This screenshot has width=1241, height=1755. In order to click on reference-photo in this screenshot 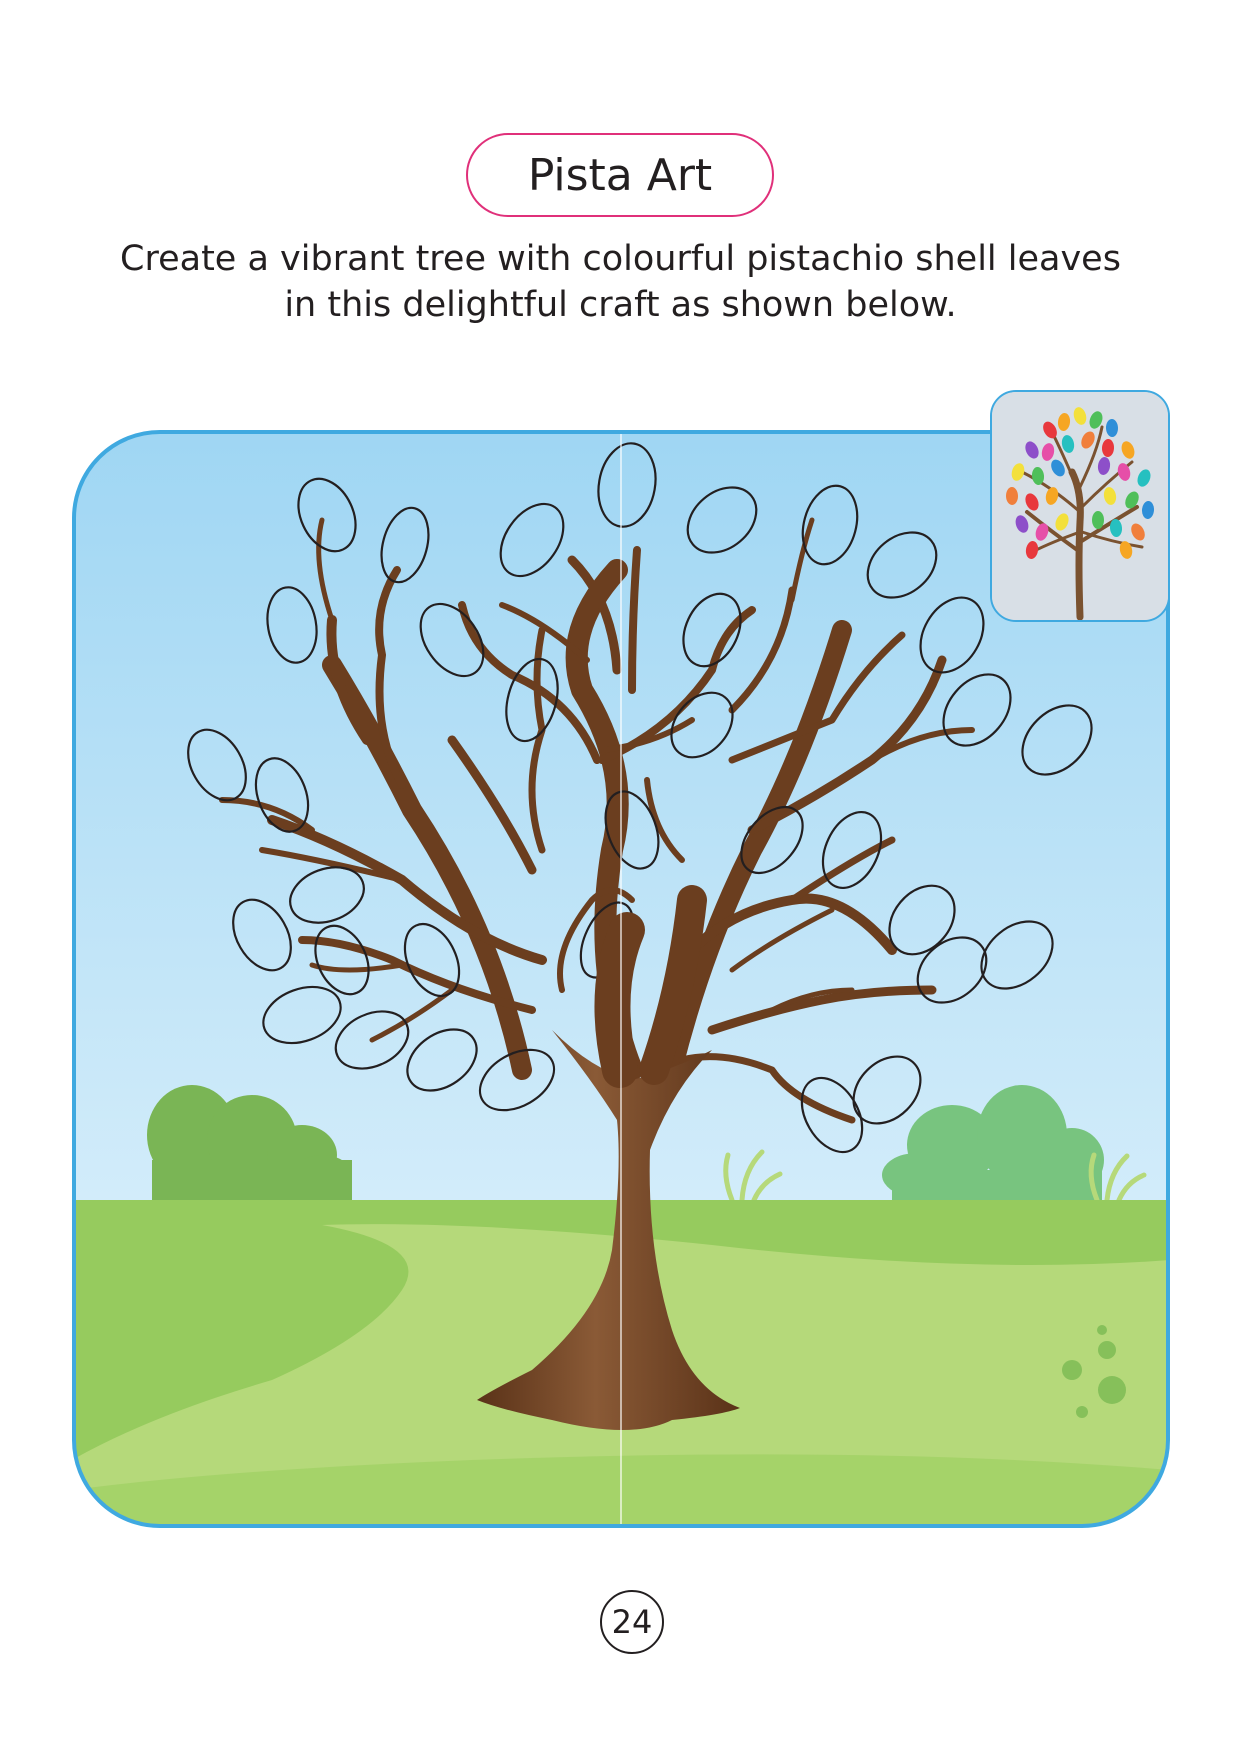, I will do `click(1080, 506)`.